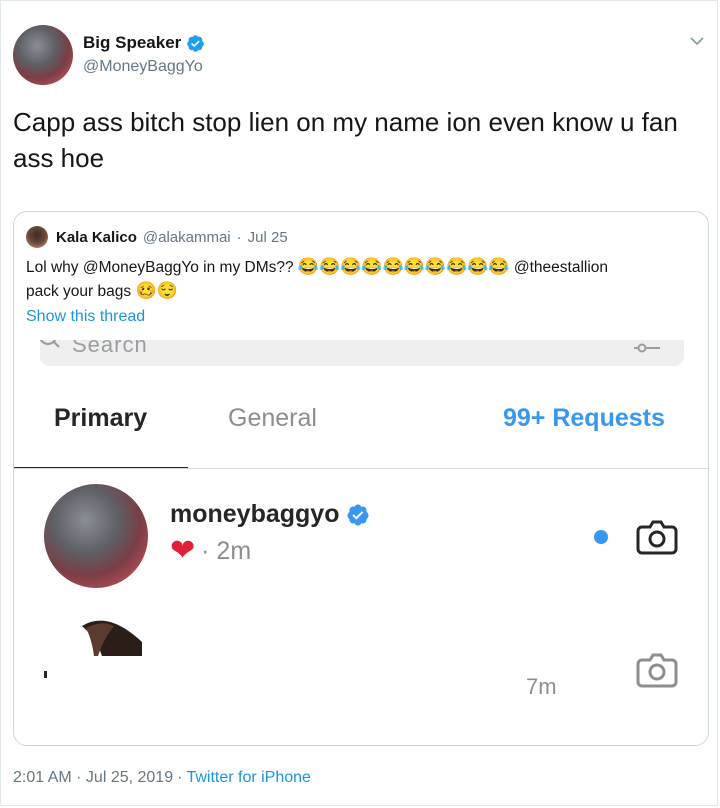  I want to click on quoted-text-part-c: pack your bags, so click(81, 291).